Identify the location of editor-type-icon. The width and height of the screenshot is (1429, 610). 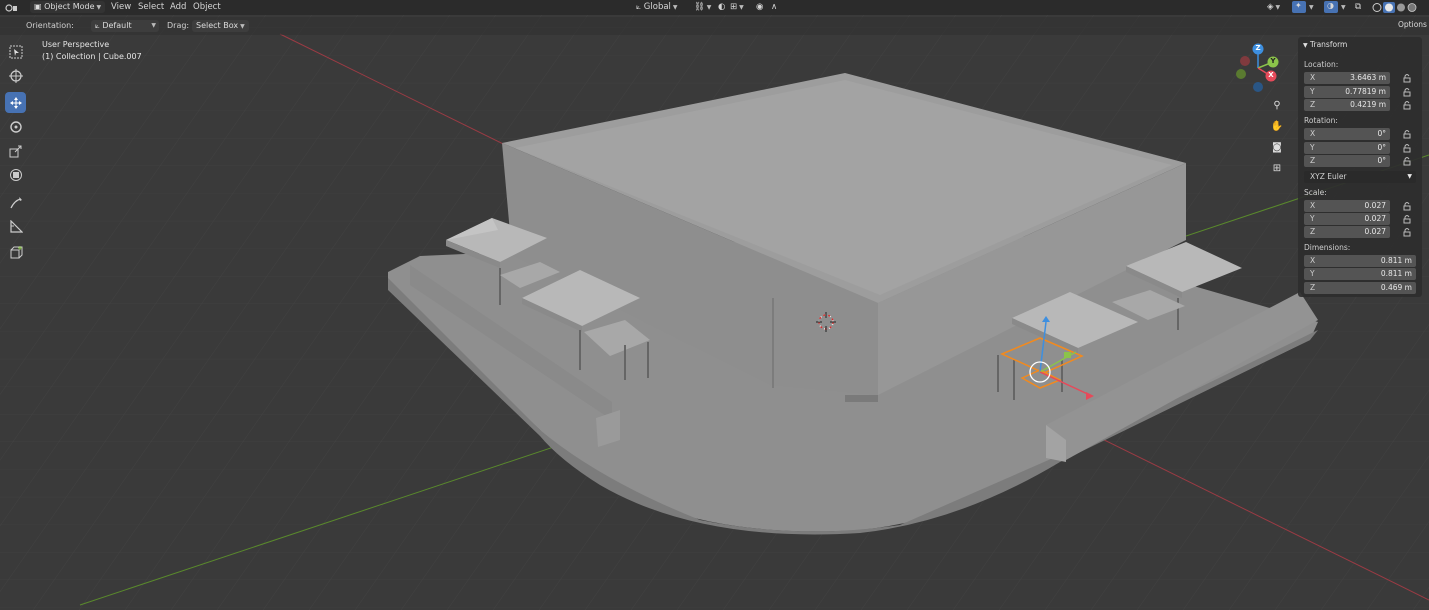
(12, 9).